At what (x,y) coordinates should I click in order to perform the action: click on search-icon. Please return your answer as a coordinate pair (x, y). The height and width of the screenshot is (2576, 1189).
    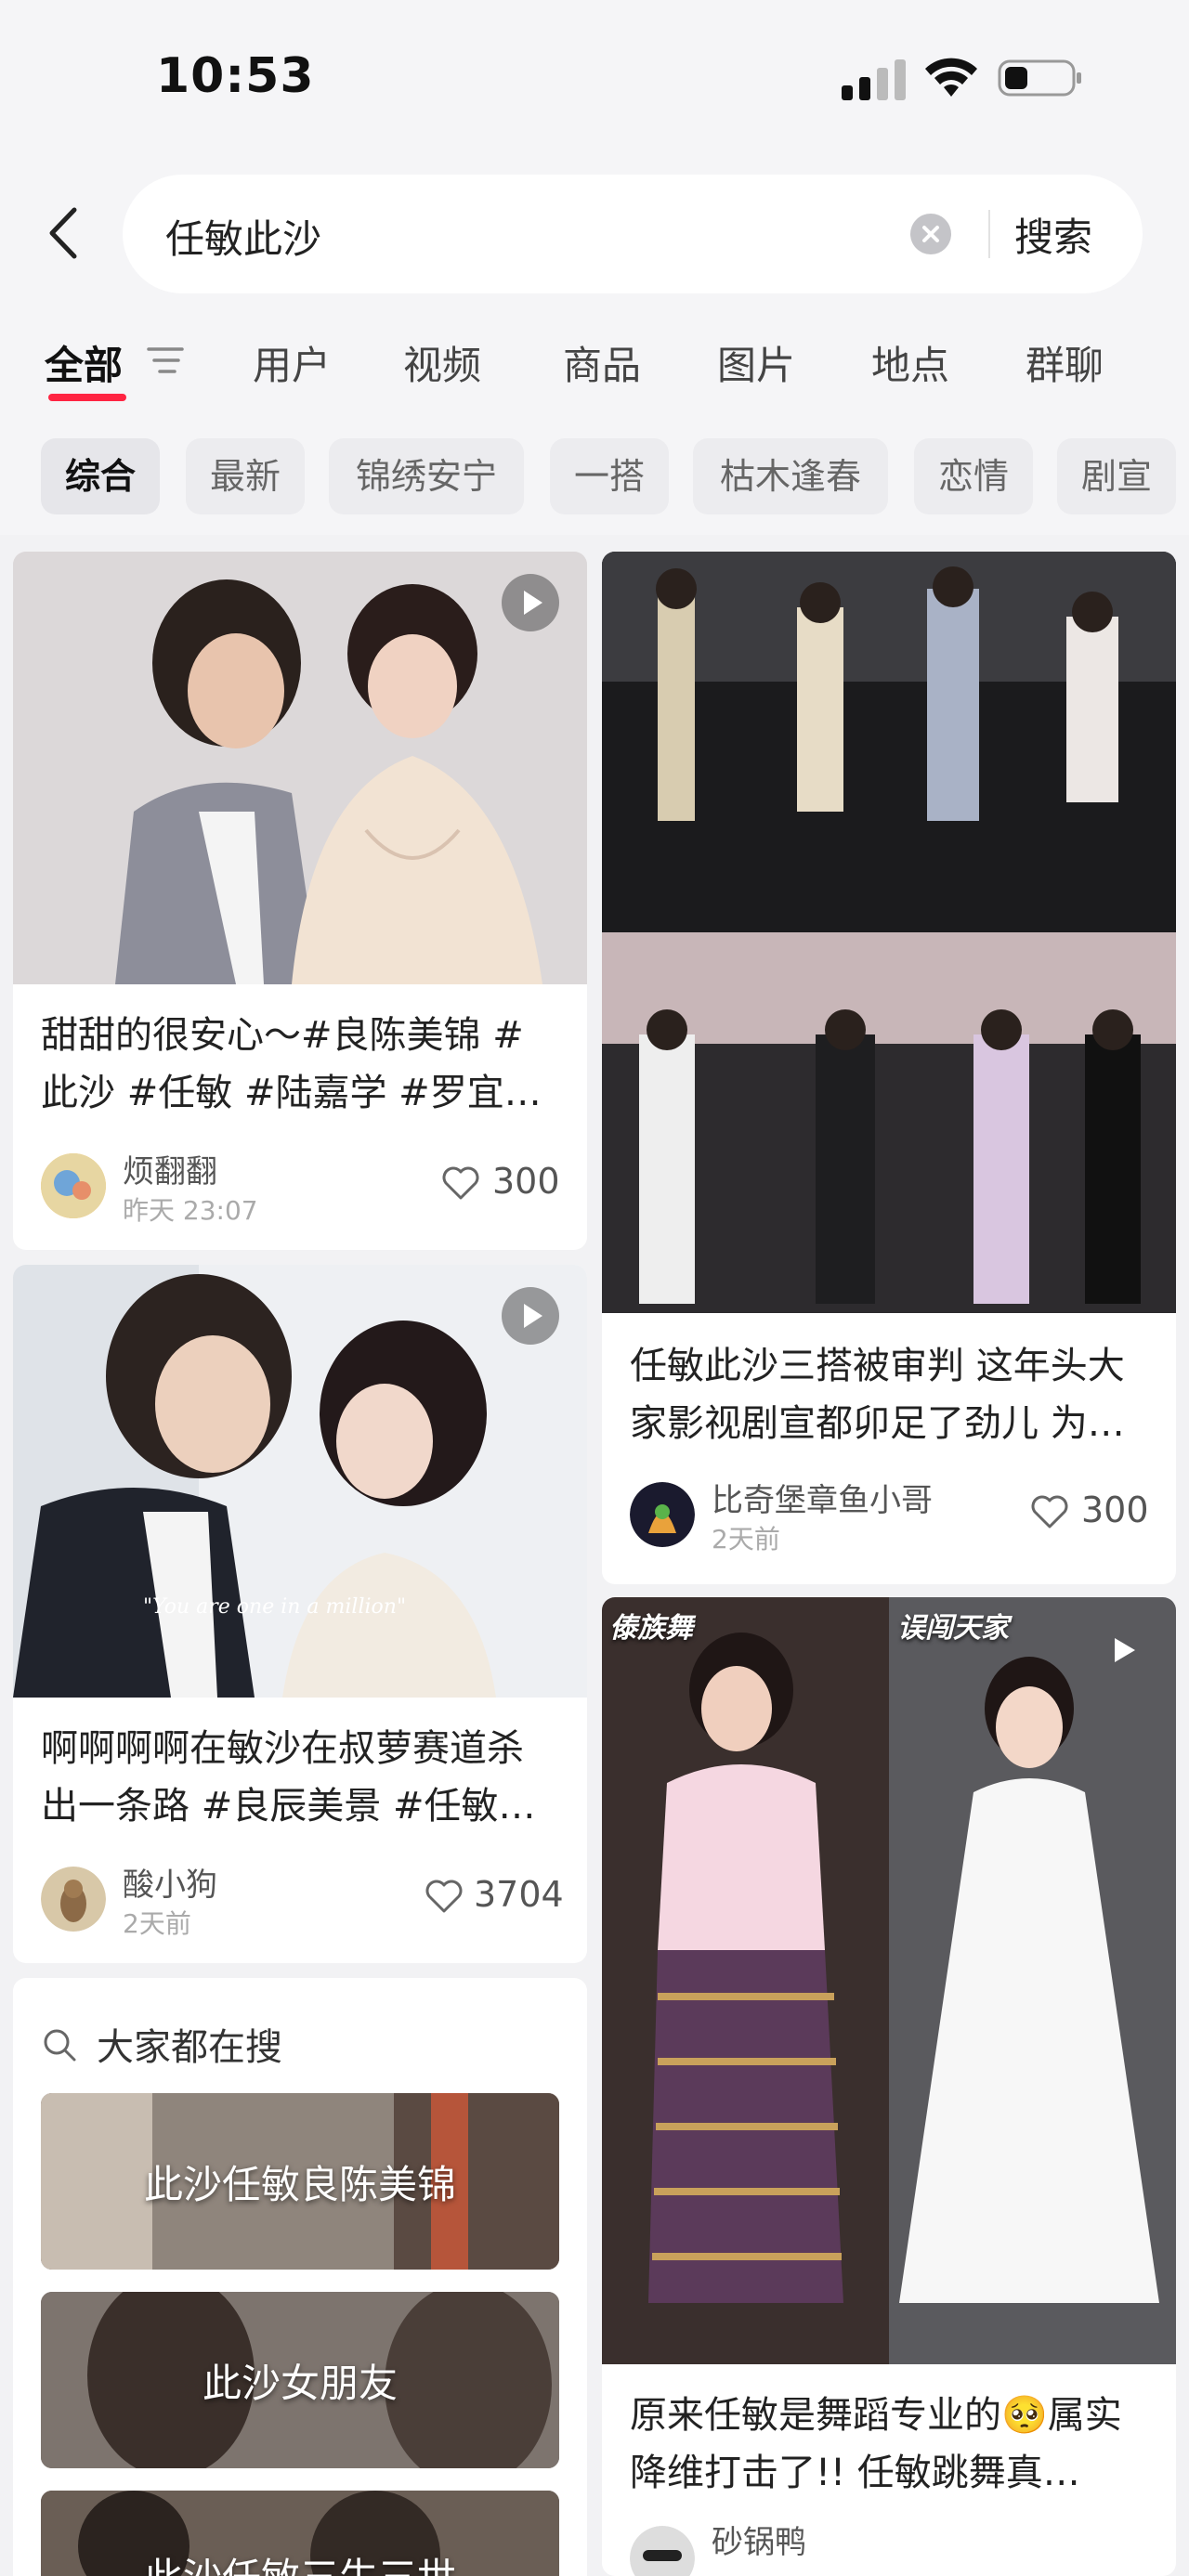
    Looking at the image, I should click on (60, 2046).